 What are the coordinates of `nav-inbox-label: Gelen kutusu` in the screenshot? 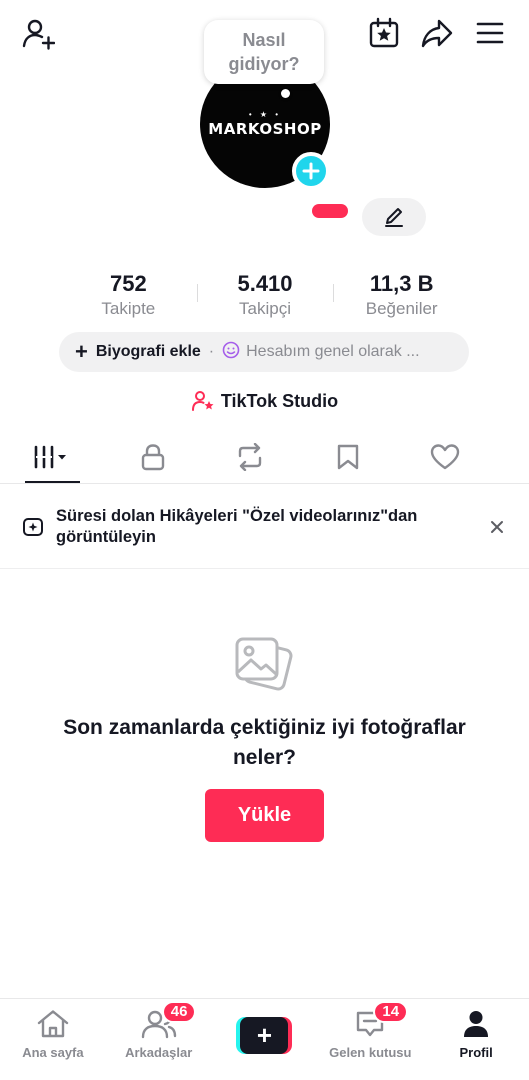 It's located at (370, 1052).